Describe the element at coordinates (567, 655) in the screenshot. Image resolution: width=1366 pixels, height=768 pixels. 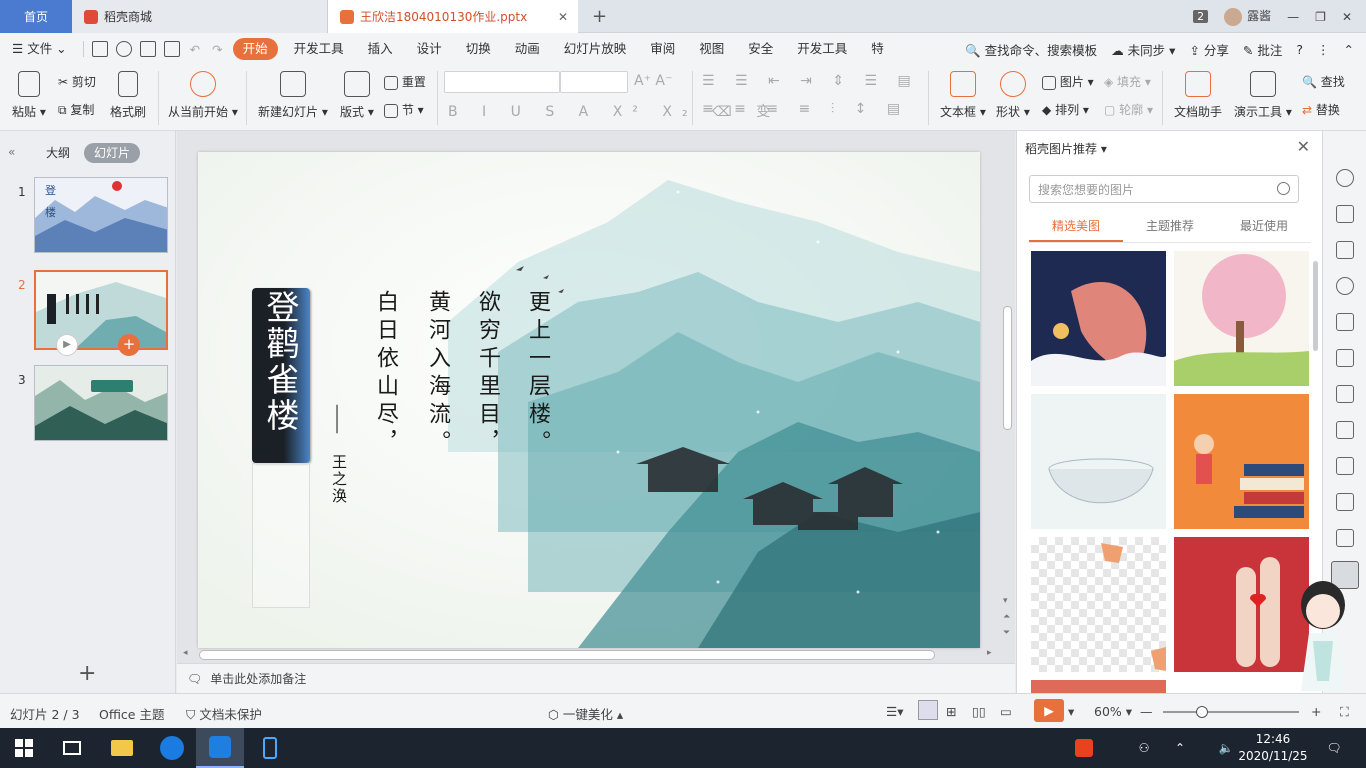
I see `horizontal-scroll-thumb` at that location.